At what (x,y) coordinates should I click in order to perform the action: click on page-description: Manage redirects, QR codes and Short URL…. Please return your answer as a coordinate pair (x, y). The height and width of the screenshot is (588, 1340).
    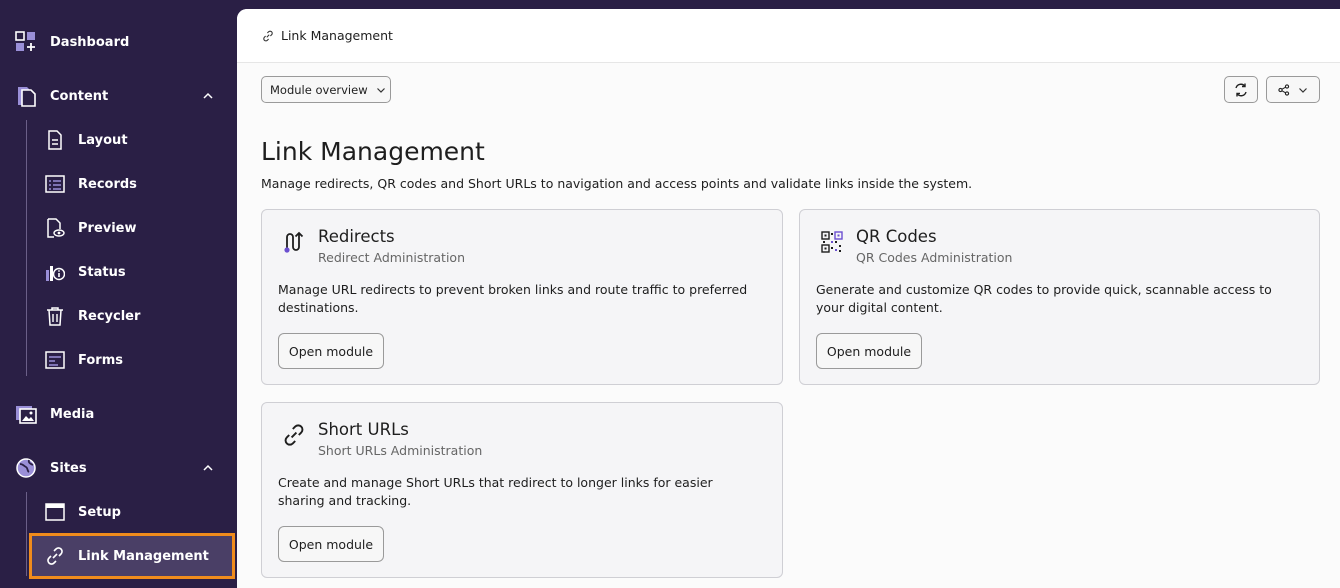
    Looking at the image, I should click on (617, 183).